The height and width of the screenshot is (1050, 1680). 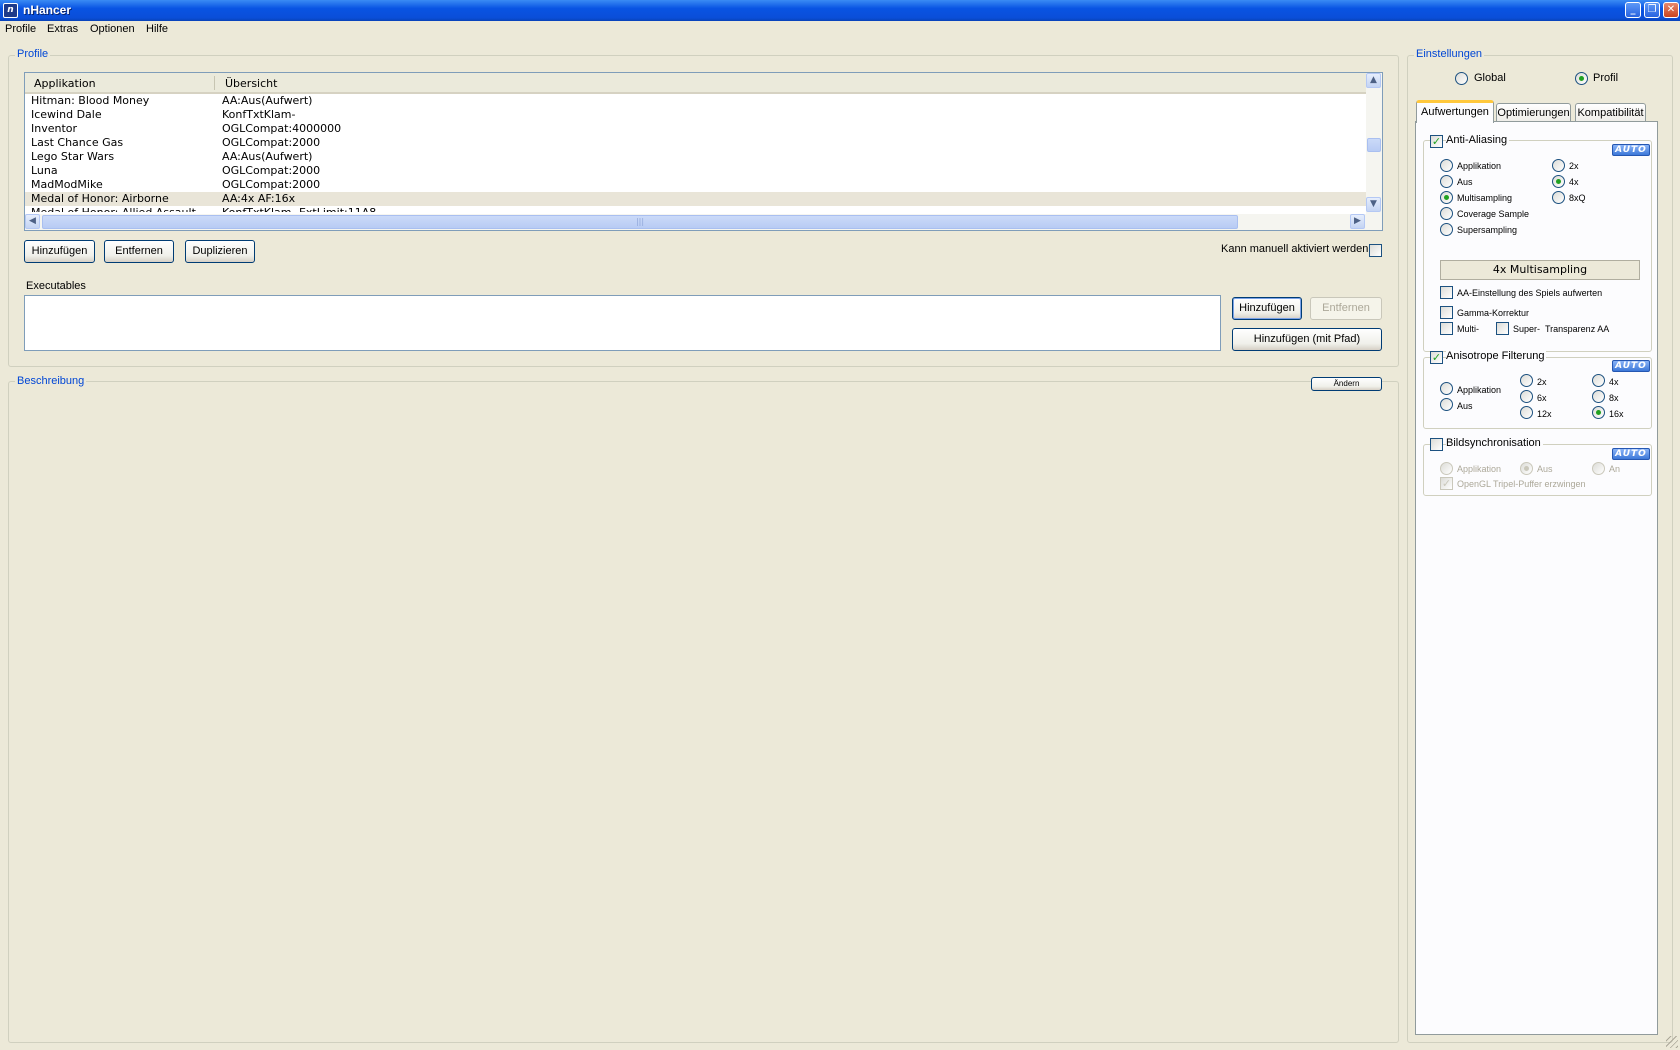 What do you see at coordinates (840, 10) in the screenshot?
I see `title-bar: n nHancer _ ❐ ✕` at bounding box center [840, 10].